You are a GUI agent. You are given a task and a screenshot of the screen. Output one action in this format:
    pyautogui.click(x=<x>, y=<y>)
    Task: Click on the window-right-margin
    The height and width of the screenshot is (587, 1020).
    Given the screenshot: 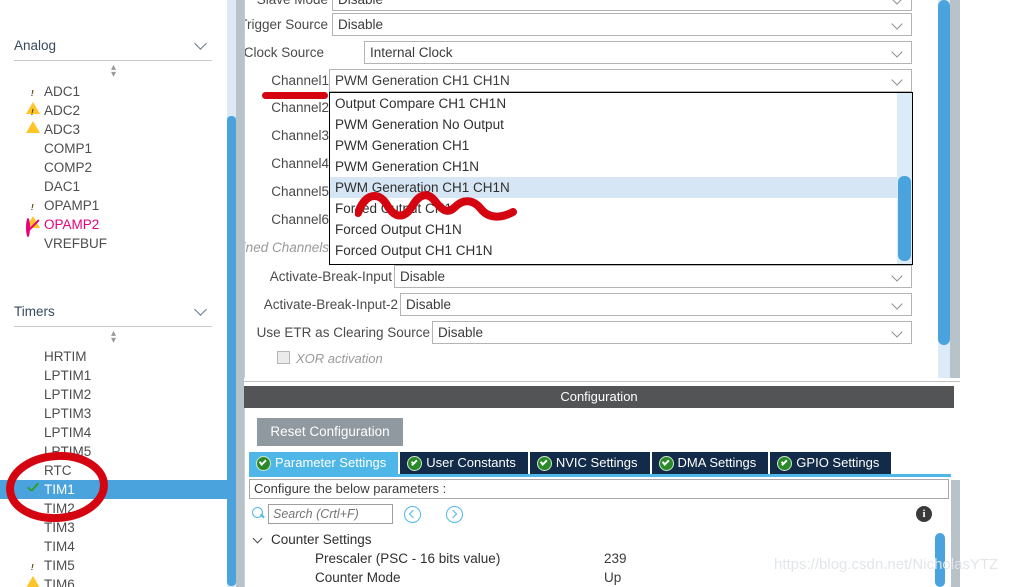 What is the action you would take?
    pyautogui.click(x=990, y=293)
    